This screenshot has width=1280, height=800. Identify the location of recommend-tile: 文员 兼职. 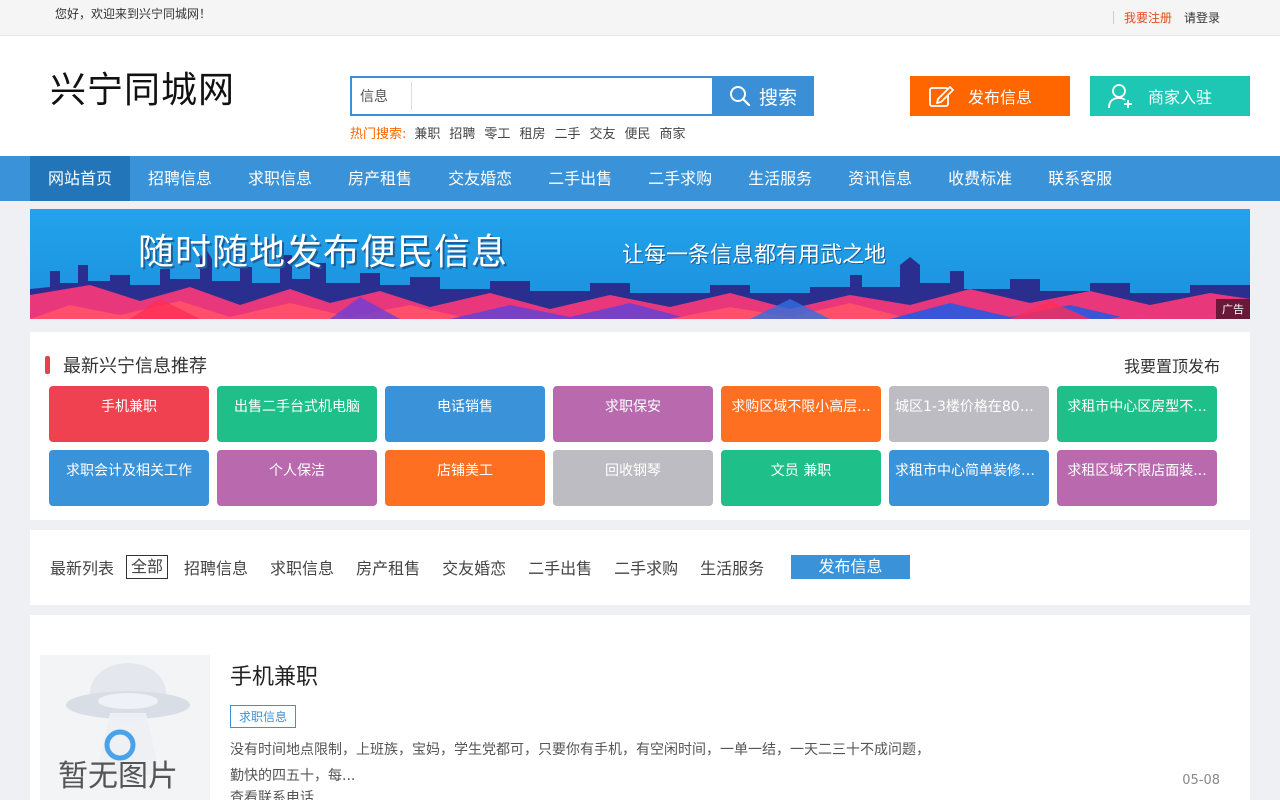
(801, 478).